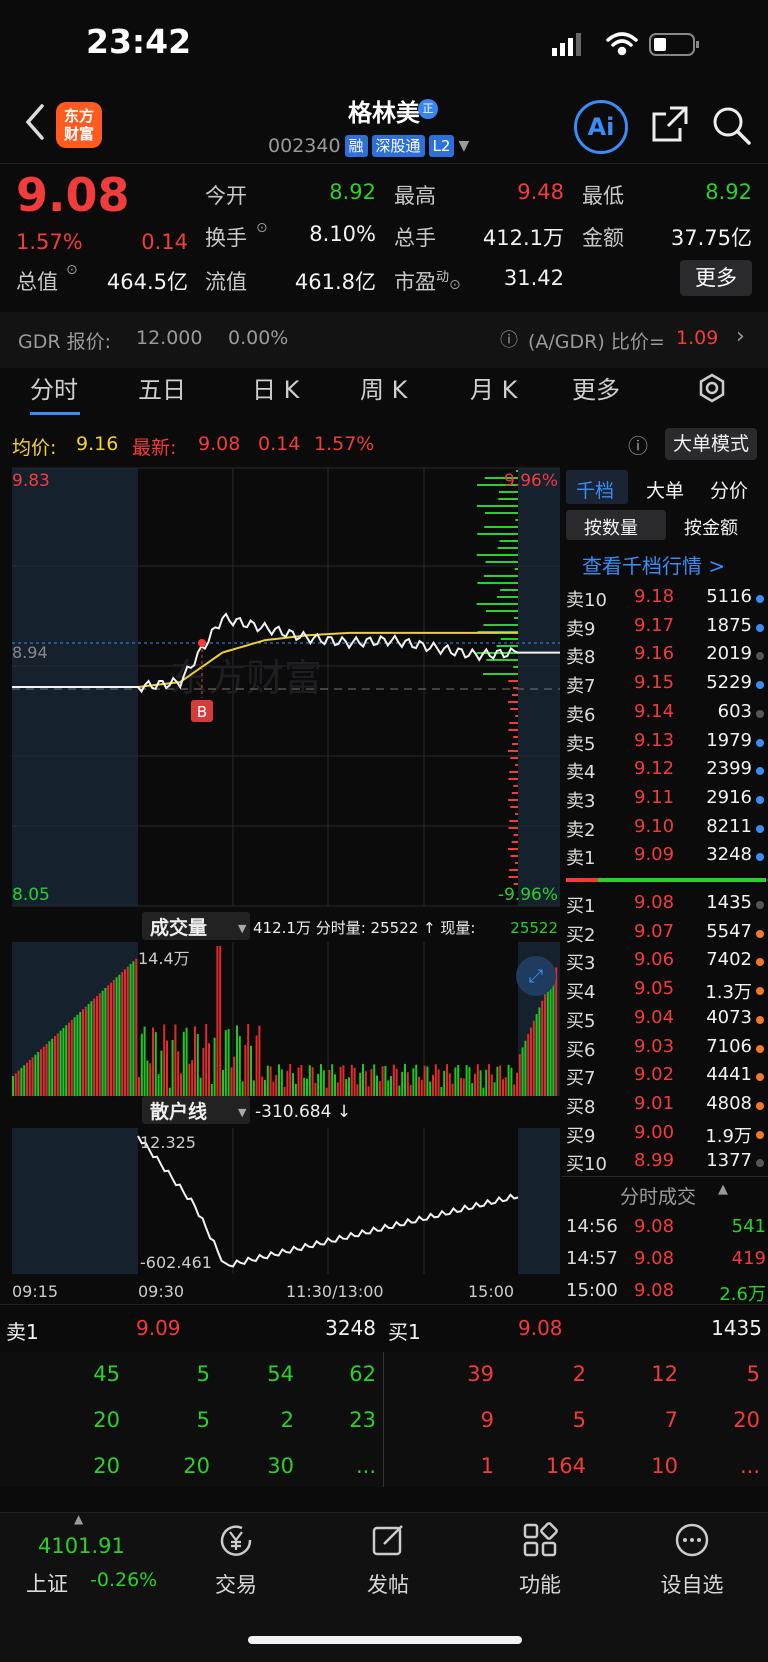 This screenshot has width=768, height=1662. What do you see at coordinates (692, 1559) in the screenshot?
I see `nav-add-watchlist: 设自选` at bounding box center [692, 1559].